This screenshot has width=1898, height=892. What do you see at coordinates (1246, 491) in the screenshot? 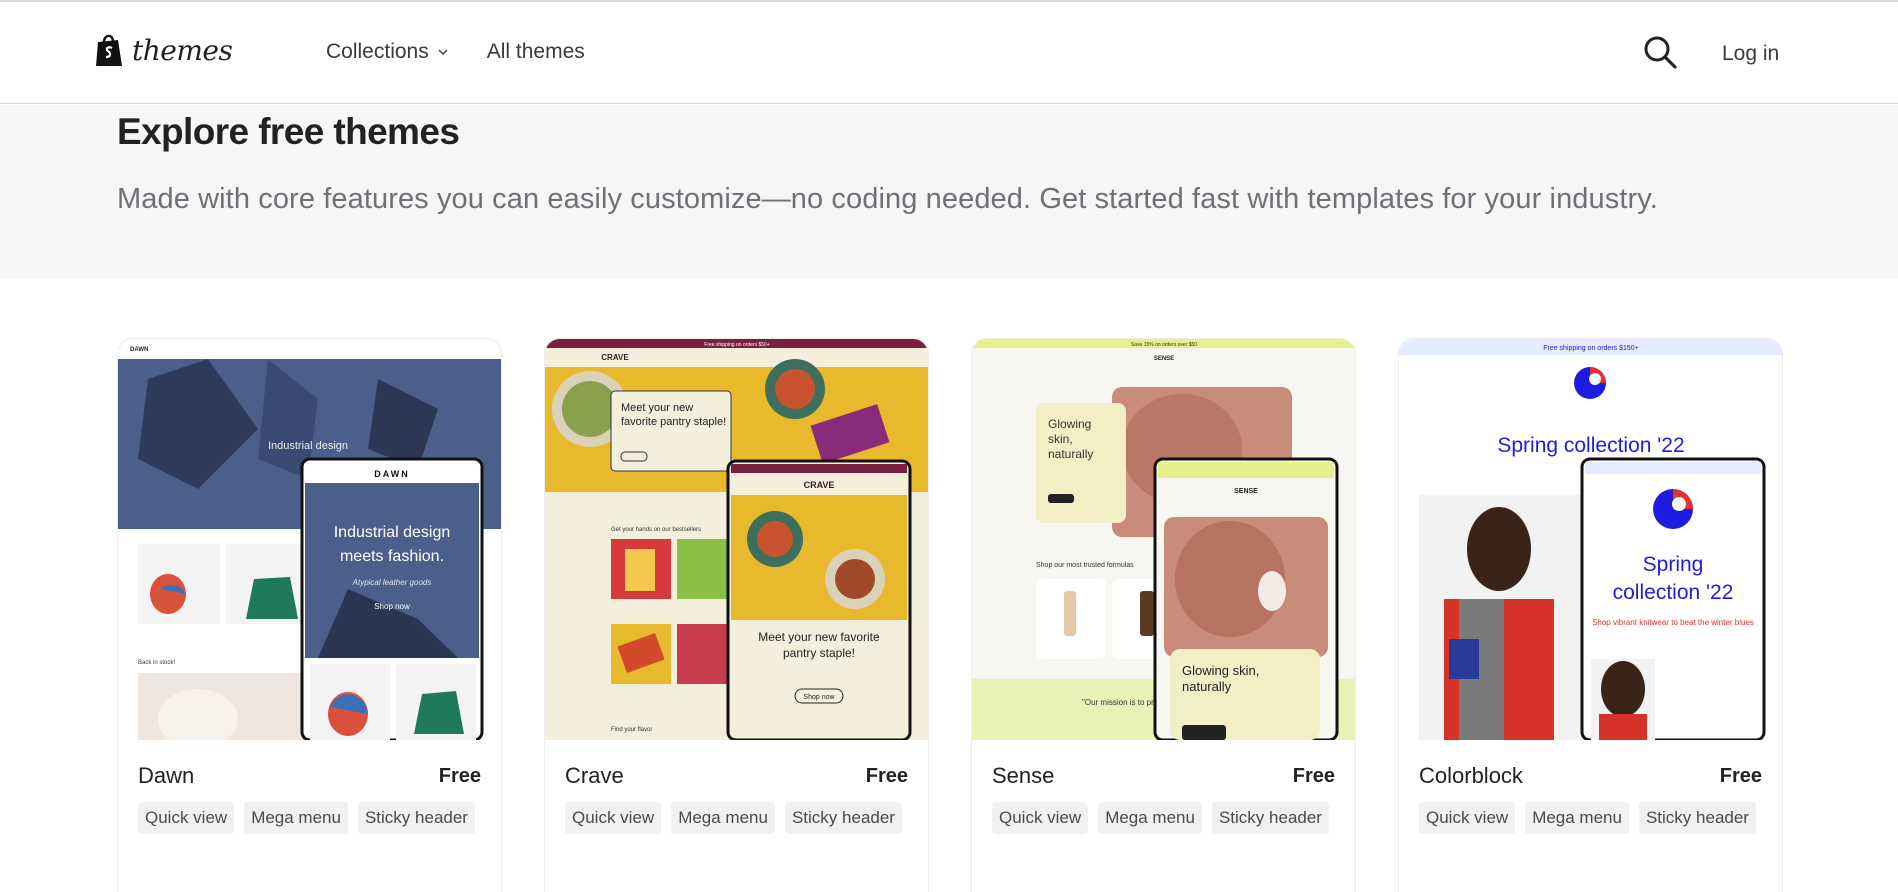
I see `svg-text: SENSE` at bounding box center [1246, 491].